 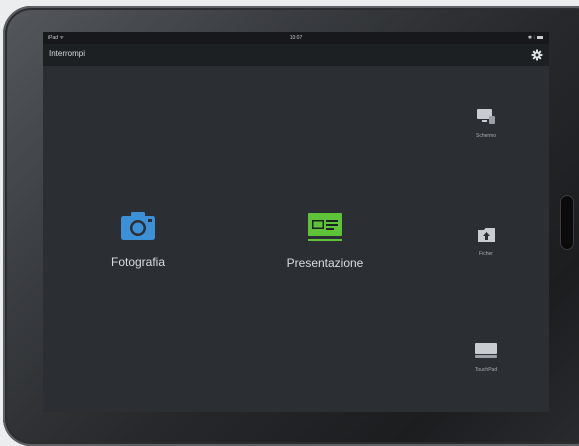 I want to click on battery-icon, so click(x=540, y=38).